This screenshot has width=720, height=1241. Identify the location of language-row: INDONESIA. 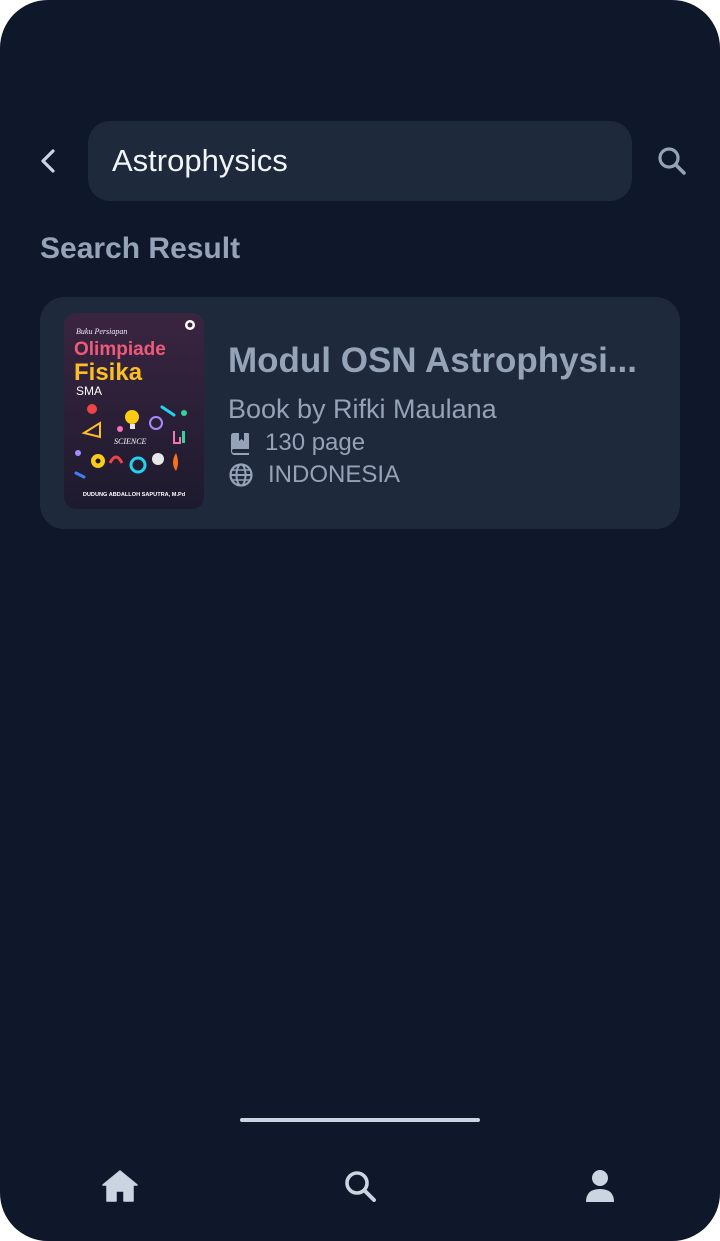
(314, 475).